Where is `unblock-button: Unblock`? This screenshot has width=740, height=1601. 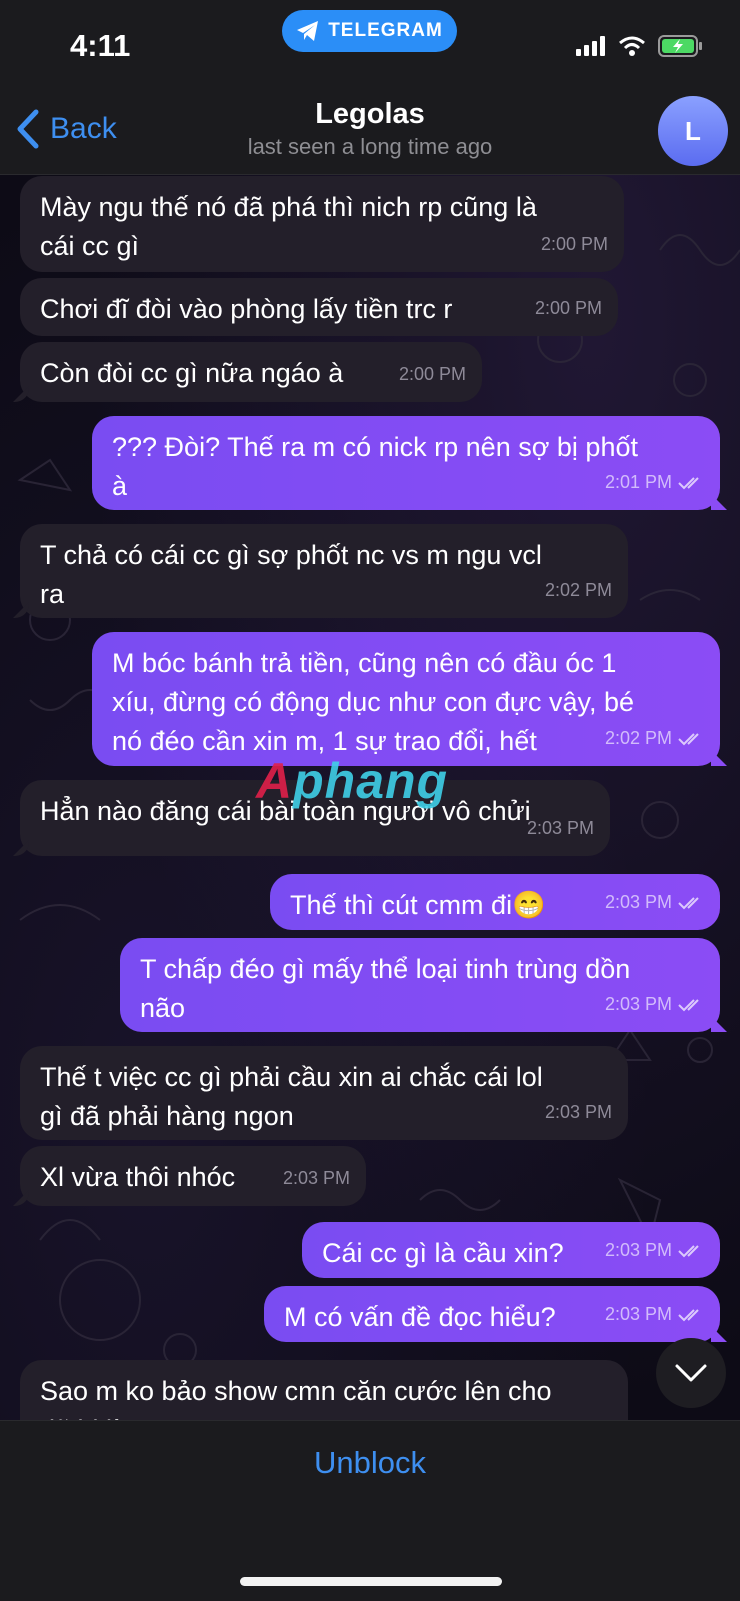
unblock-button: Unblock is located at coordinates (370, 1463).